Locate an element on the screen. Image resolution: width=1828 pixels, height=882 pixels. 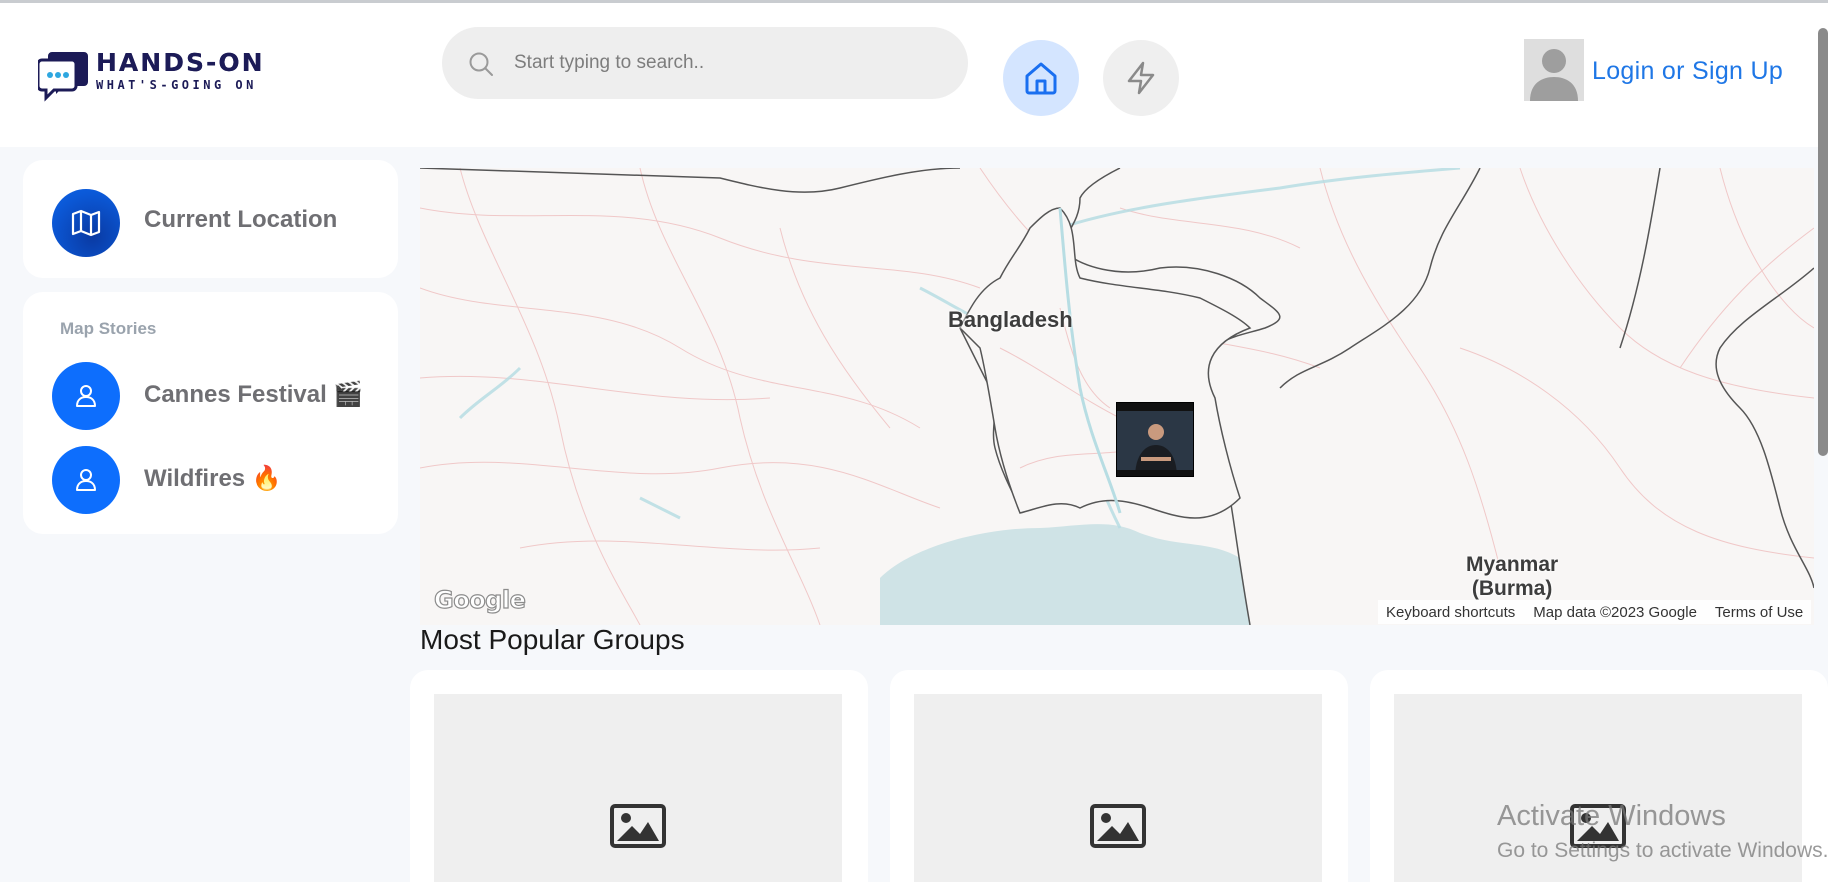
chat-bubble-logo-icon is located at coordinates (63, 75).